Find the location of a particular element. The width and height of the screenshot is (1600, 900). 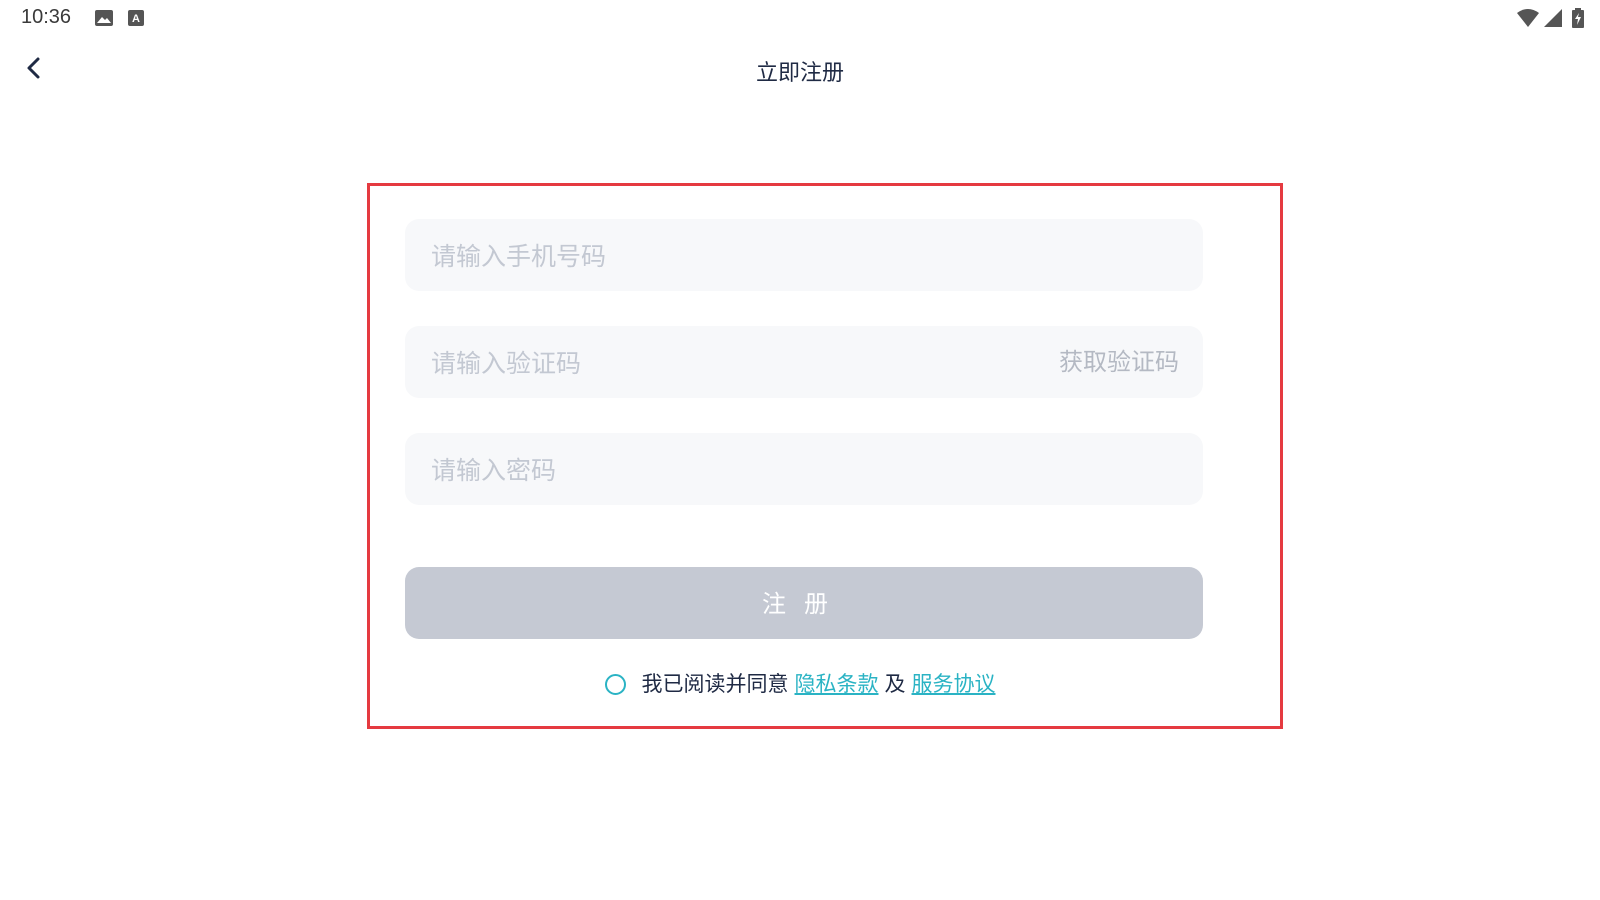

keyboard-a-icon: A is located at coordinates (136, 20).